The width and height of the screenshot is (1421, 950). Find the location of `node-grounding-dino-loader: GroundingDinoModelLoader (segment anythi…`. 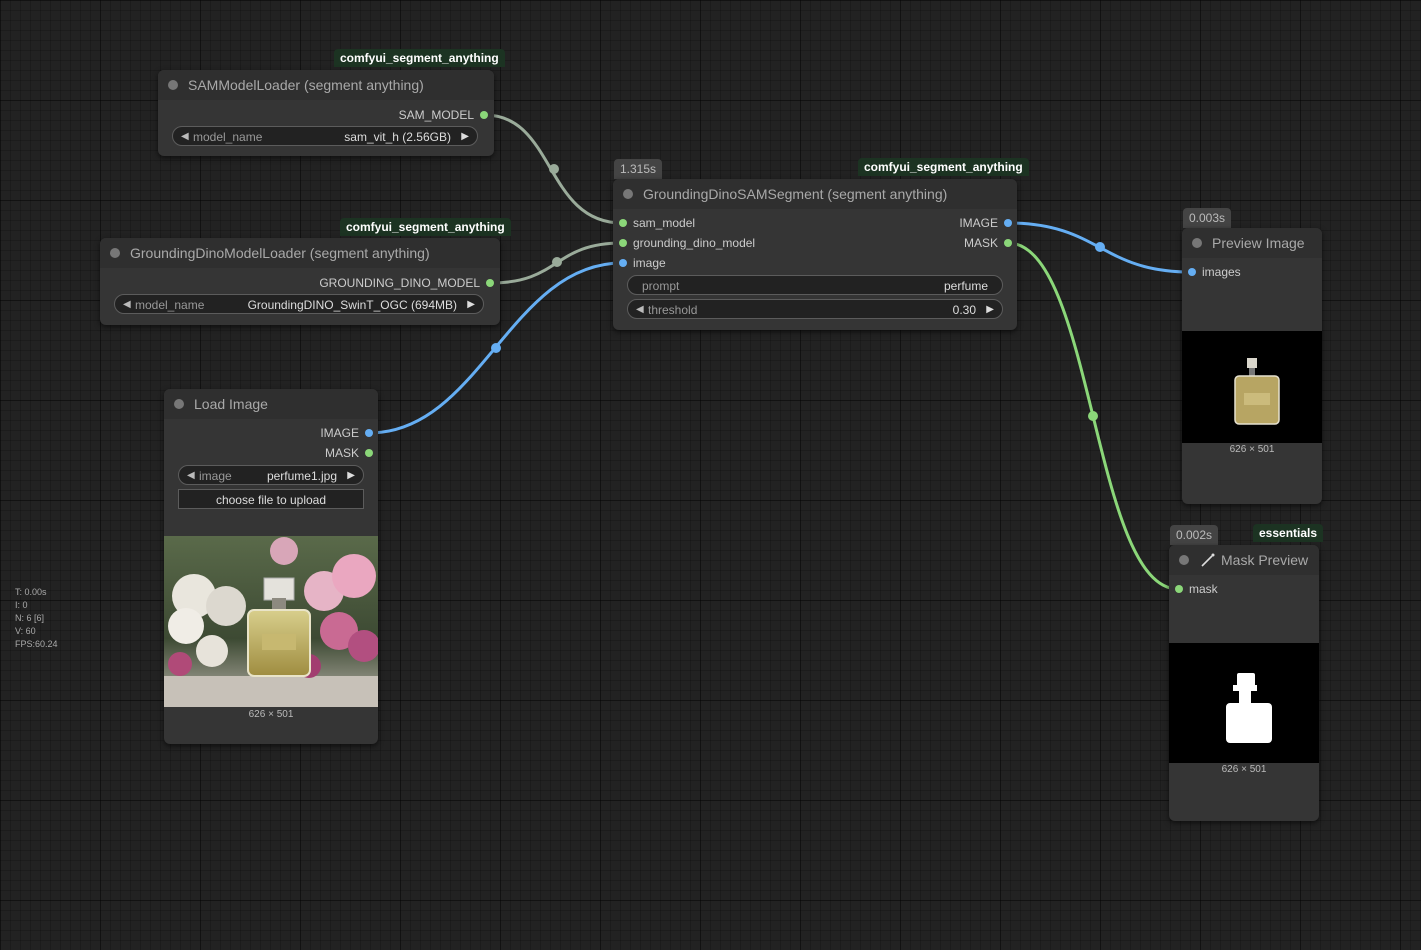

node-grounding-dino-loader: GroundingDinoModelLoader (segment anythi… is located at coordinates (300, 281).